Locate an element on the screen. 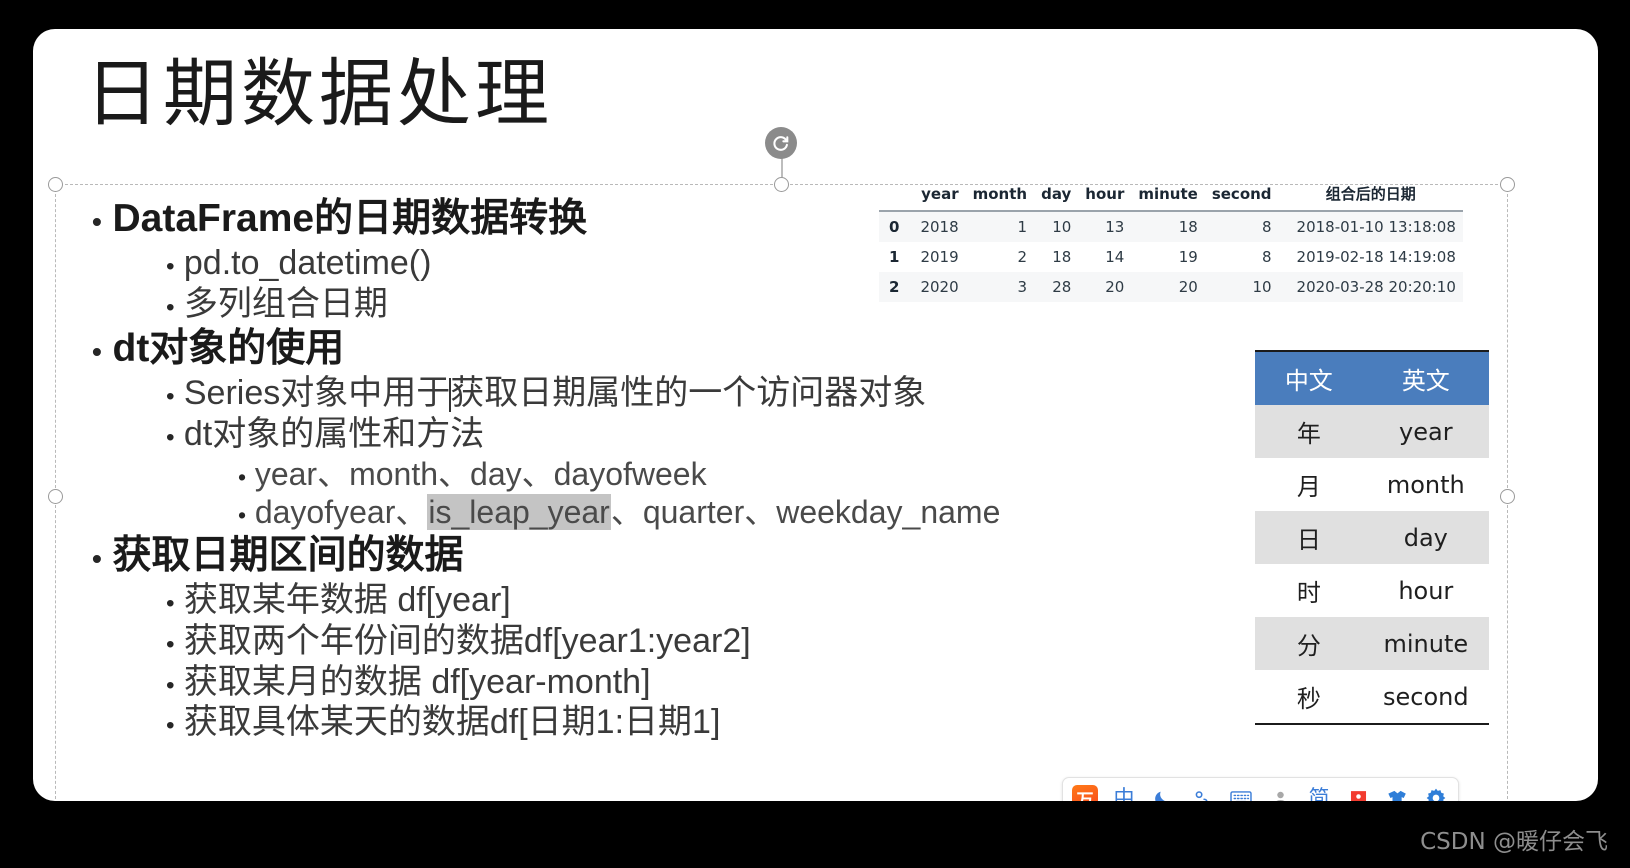 The height and width of the screenshot is (868, 1630). list-item: • 获取具体某天的数据df[日期1:日期1] is located at coordinates (670, 722).